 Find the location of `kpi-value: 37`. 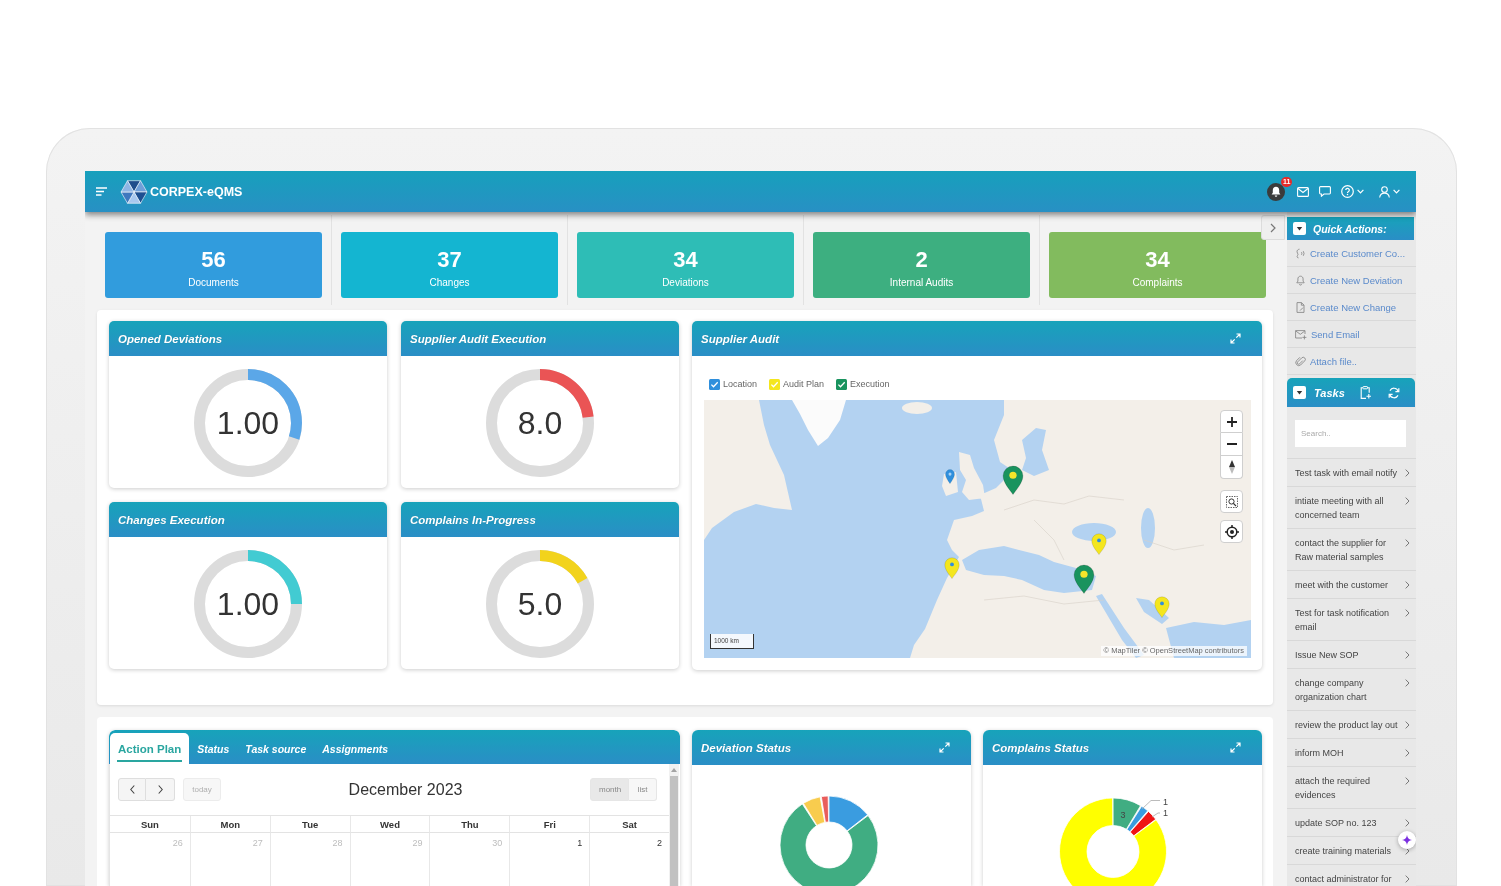

kpi-value: 37 is located at coordinates (449, 260).